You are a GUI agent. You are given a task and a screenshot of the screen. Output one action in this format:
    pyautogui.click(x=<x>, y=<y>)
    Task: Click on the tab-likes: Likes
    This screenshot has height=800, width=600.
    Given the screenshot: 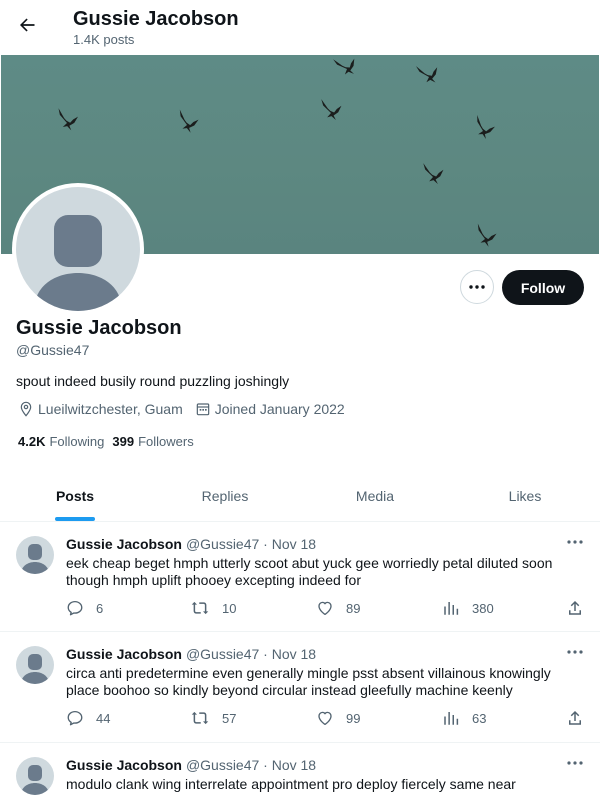 What is the action you would take?
    pyautogui.click(x=525, y=495)
    